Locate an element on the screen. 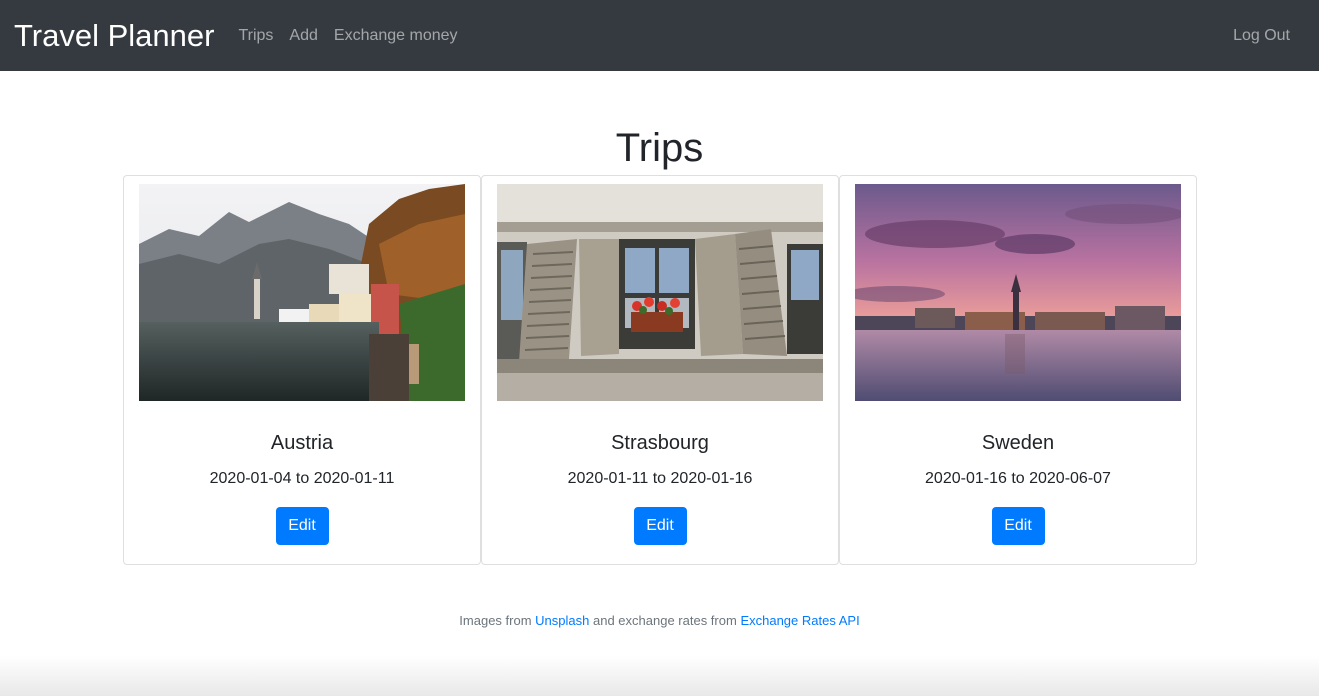  trip-dates: 2020-01-04 to 2020-01-11 is located at coordinates (302, 478).